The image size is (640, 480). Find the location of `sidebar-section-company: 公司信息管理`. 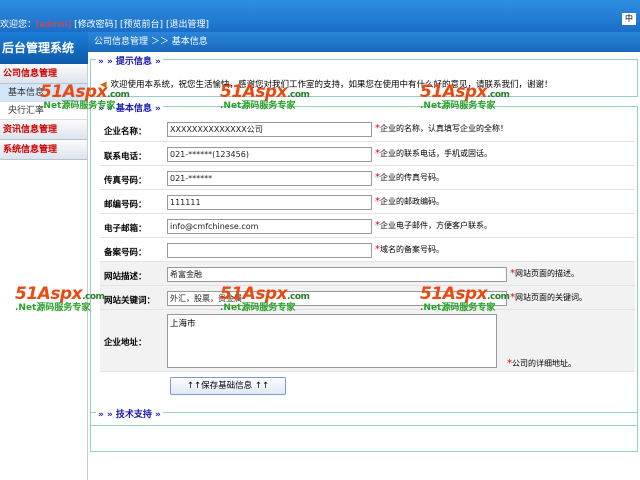

sidebar-section-company: 公司信息管理 is located at coordinates (43, 74).